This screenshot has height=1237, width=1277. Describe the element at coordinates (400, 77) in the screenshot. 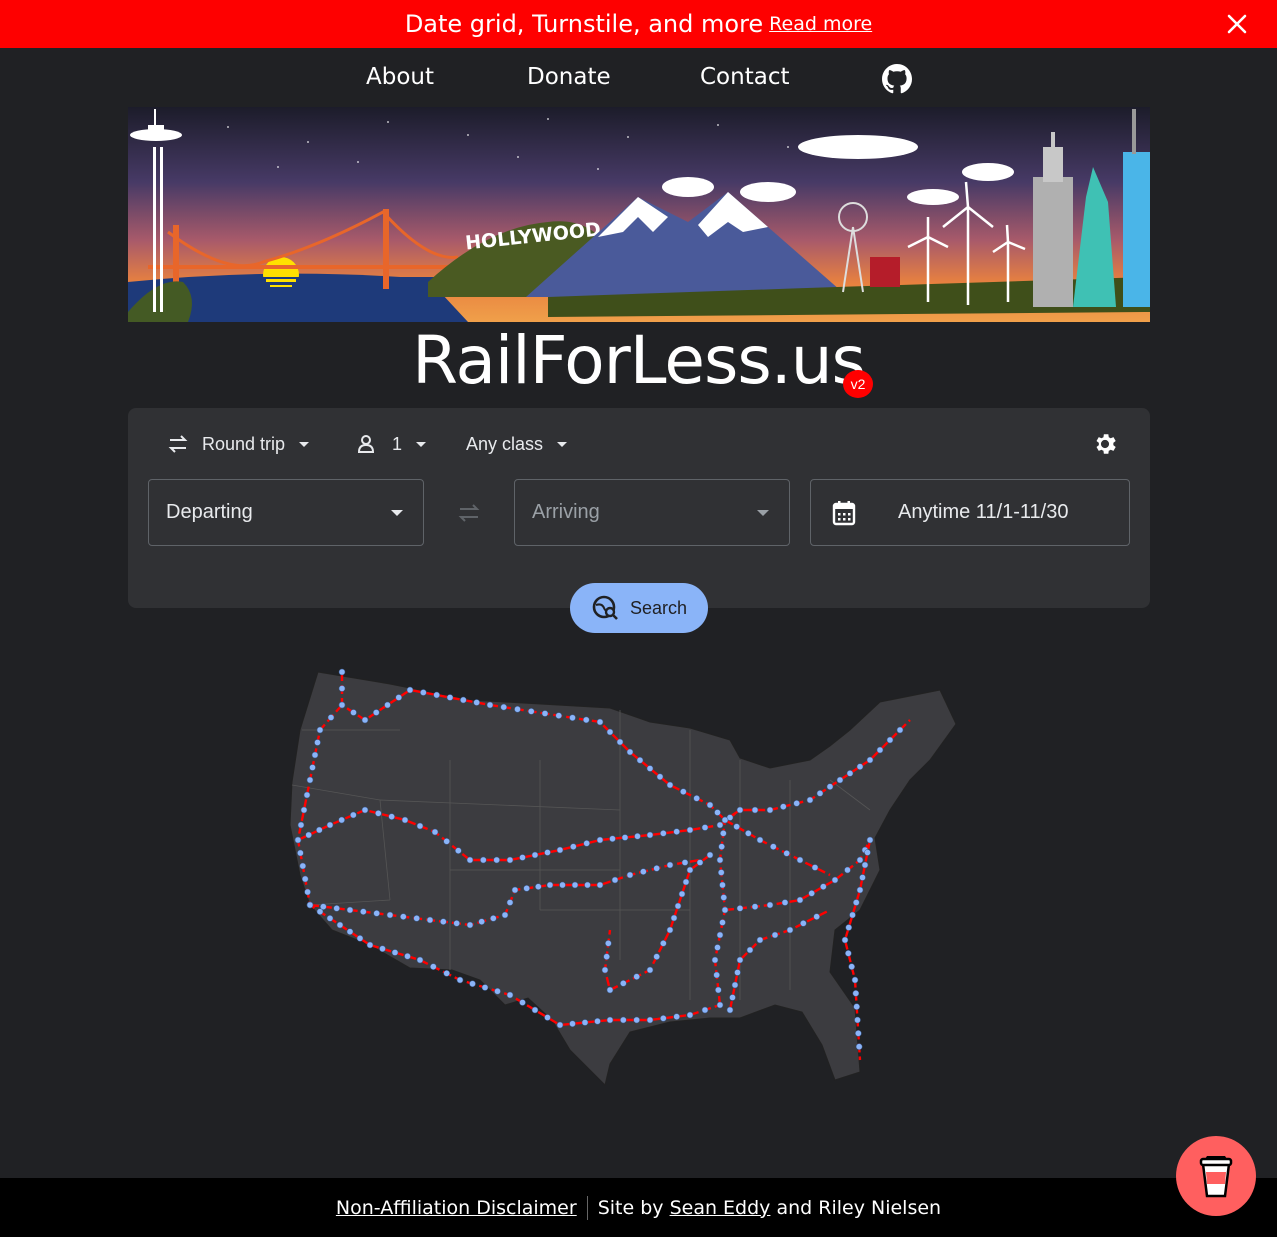

I see `nav-about: About` at that location.